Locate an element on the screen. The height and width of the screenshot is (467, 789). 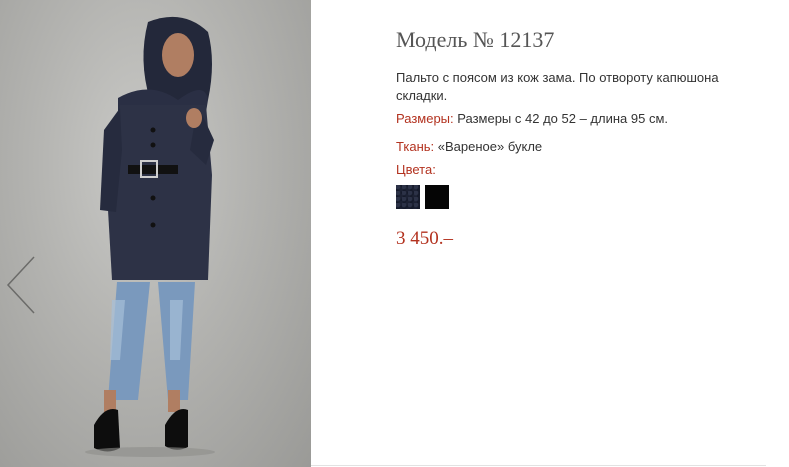
fabric-value: «Вареное» букле is located at coordinates (488, 146).